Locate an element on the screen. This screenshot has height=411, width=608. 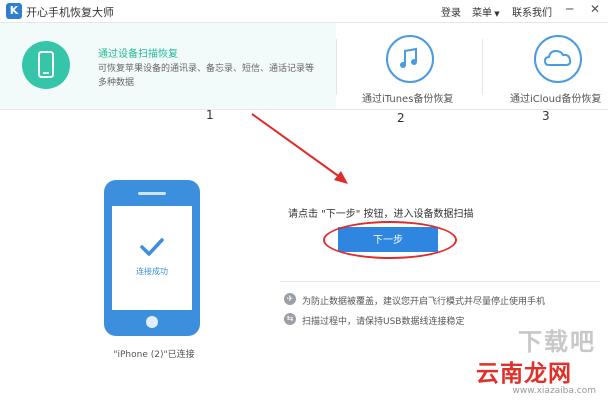
login-link: 登录 is located at coordinates (451, 11).